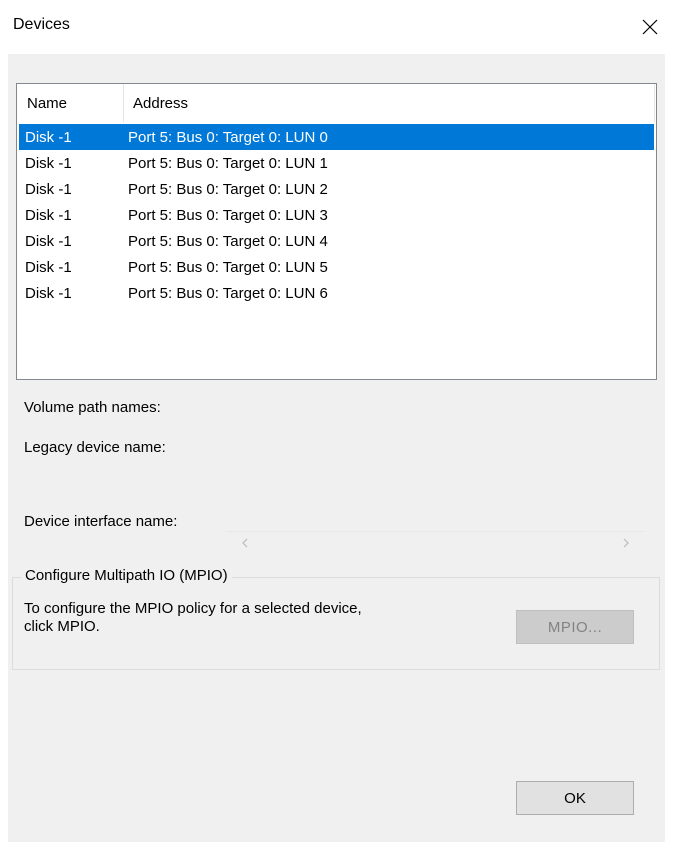 The height and width of the screenshot is (842, 673). Describe the element at coordinates (435, 542) in the screenshot. I see `horizontal-scrollbar` at that location.